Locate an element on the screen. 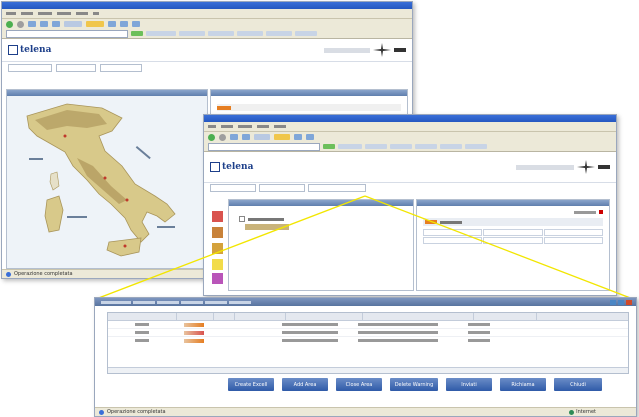 This screenshot has width=639, height=417. maximize-icon is located at coordinates (621, 302).